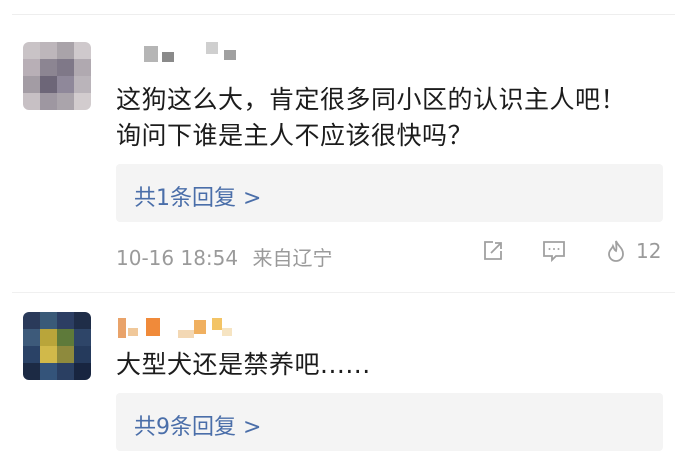 The width and height of the screenshot is (687, 451). Describe the element at coordinates (616, 251) in the screenshot. I see `like-icon` at that location.